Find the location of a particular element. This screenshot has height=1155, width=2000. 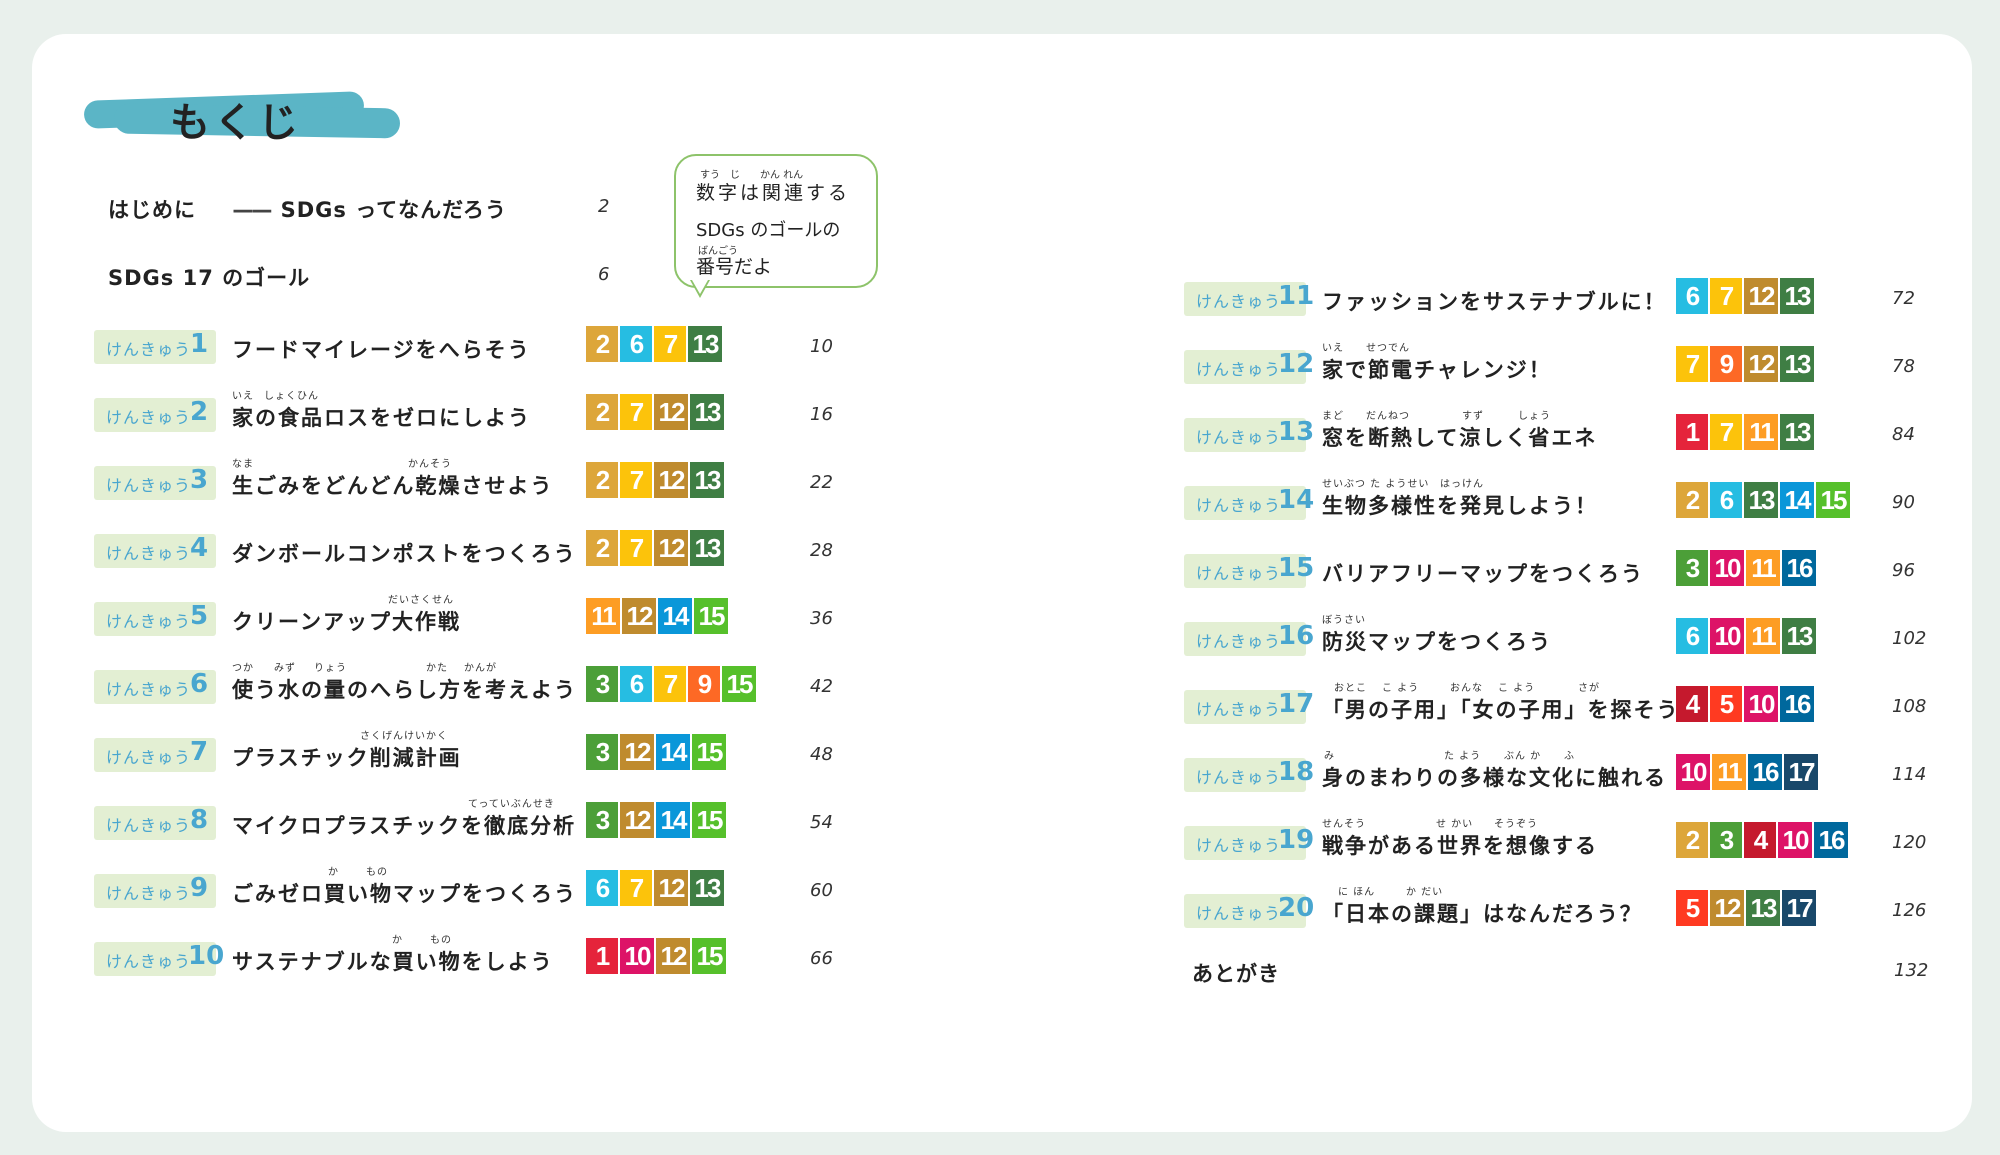

bubble-line: SDGs のゴールの is located at coordinates (768, 230).